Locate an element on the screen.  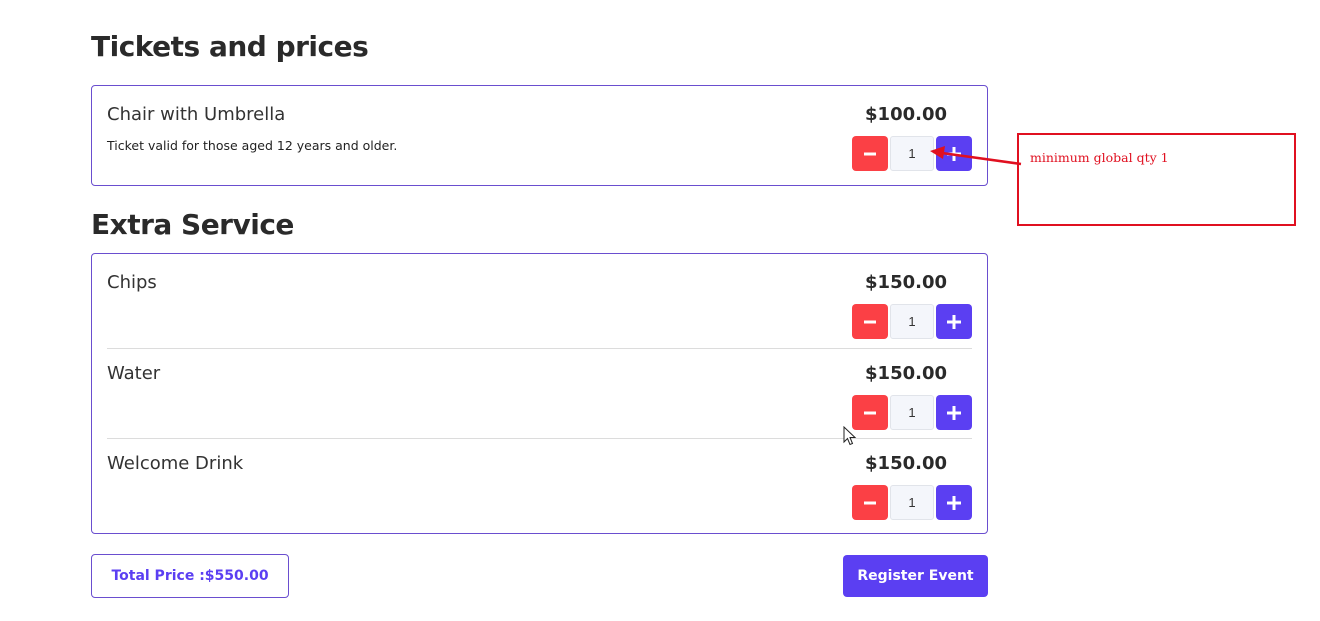
extra-row-water: Water $150.00 is located at coordinates (539, 393).